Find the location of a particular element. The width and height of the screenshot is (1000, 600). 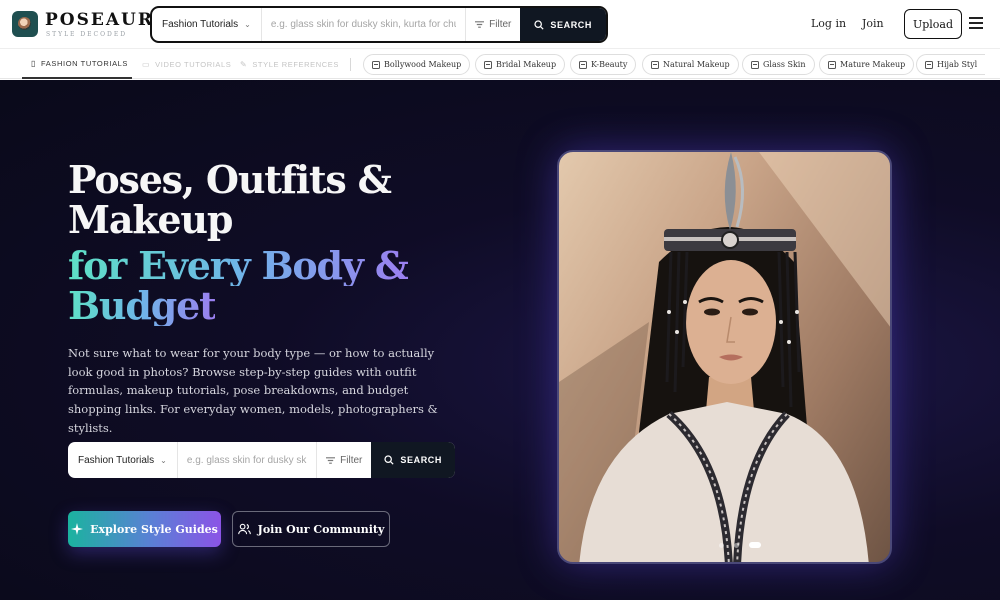

chip-label: K-Beauty is located at coordinates (609, 64).